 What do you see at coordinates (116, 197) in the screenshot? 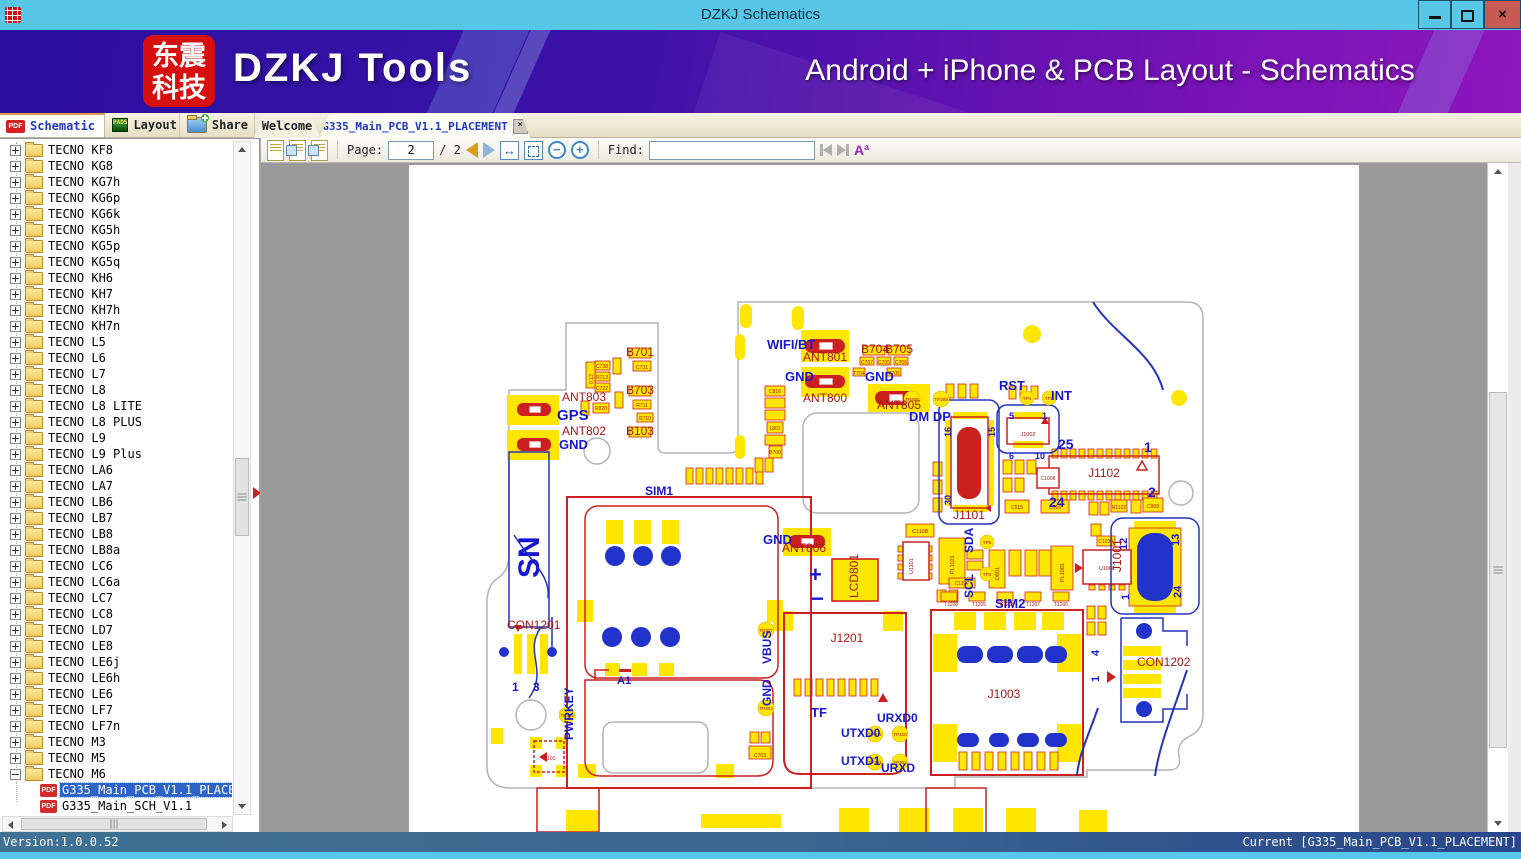
I see `tree-item-folder: TECNO KG6p` at bounding box center [116, 197].